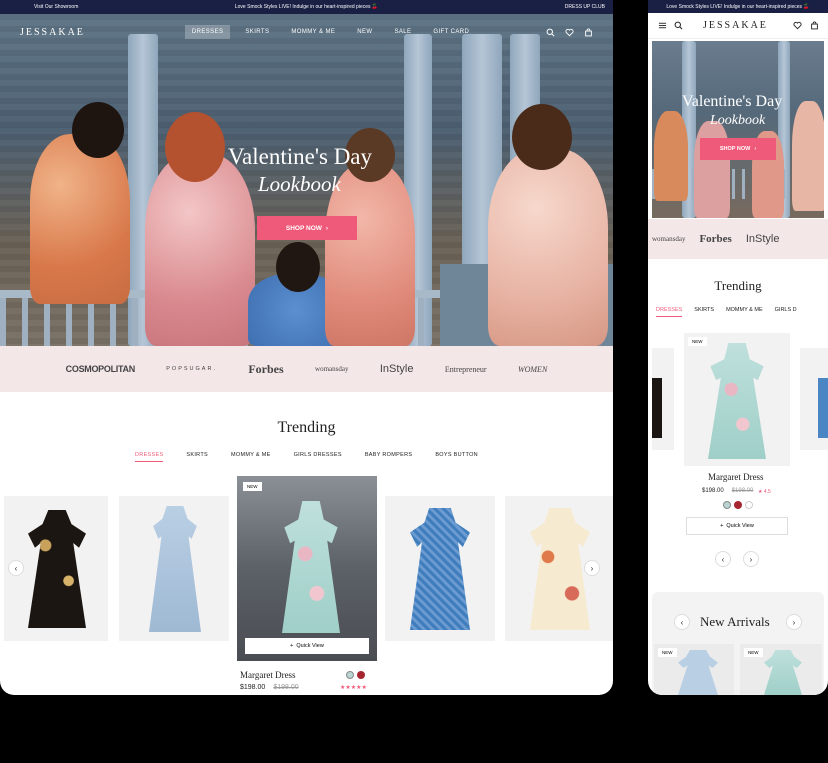  Describe the element at coordinates (585, 7) in the screenshot. I see `dress-up-club-link: DRESS UP CLUB` at that location.